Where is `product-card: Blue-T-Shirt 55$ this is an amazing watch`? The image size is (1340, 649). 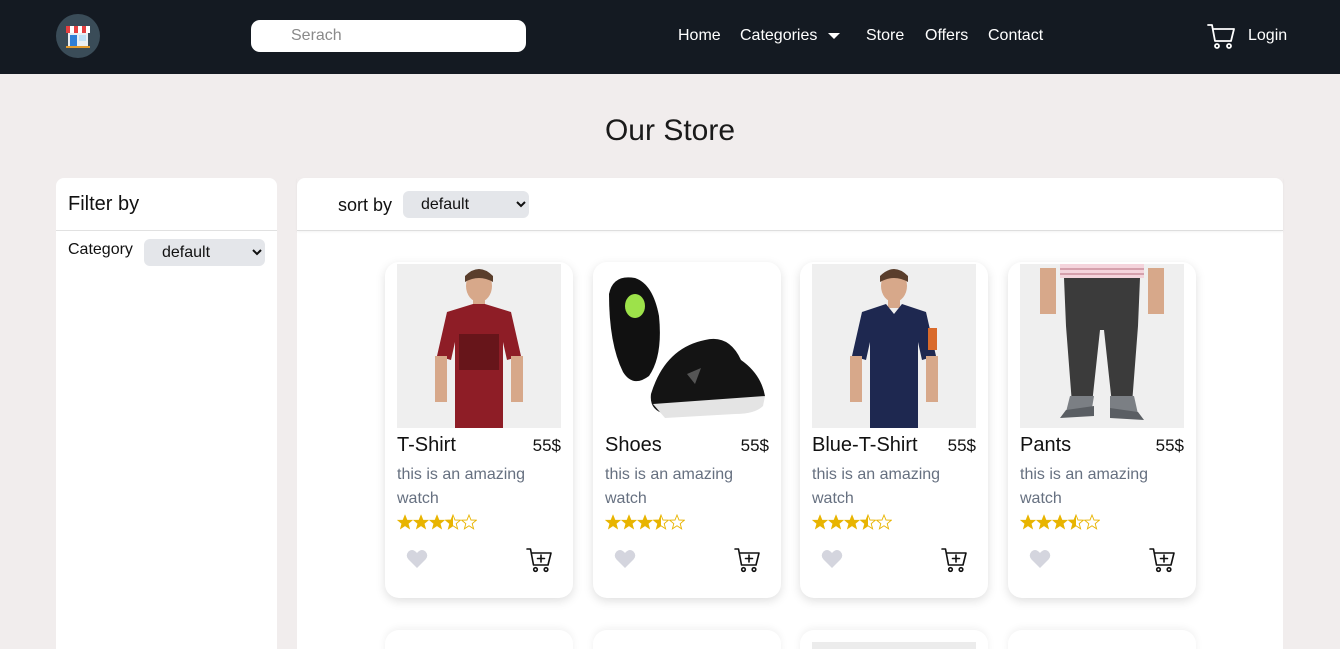 product-card: Blue-T-Shirt 55$ this is an amazing watch is located at coordinates (894, 430).